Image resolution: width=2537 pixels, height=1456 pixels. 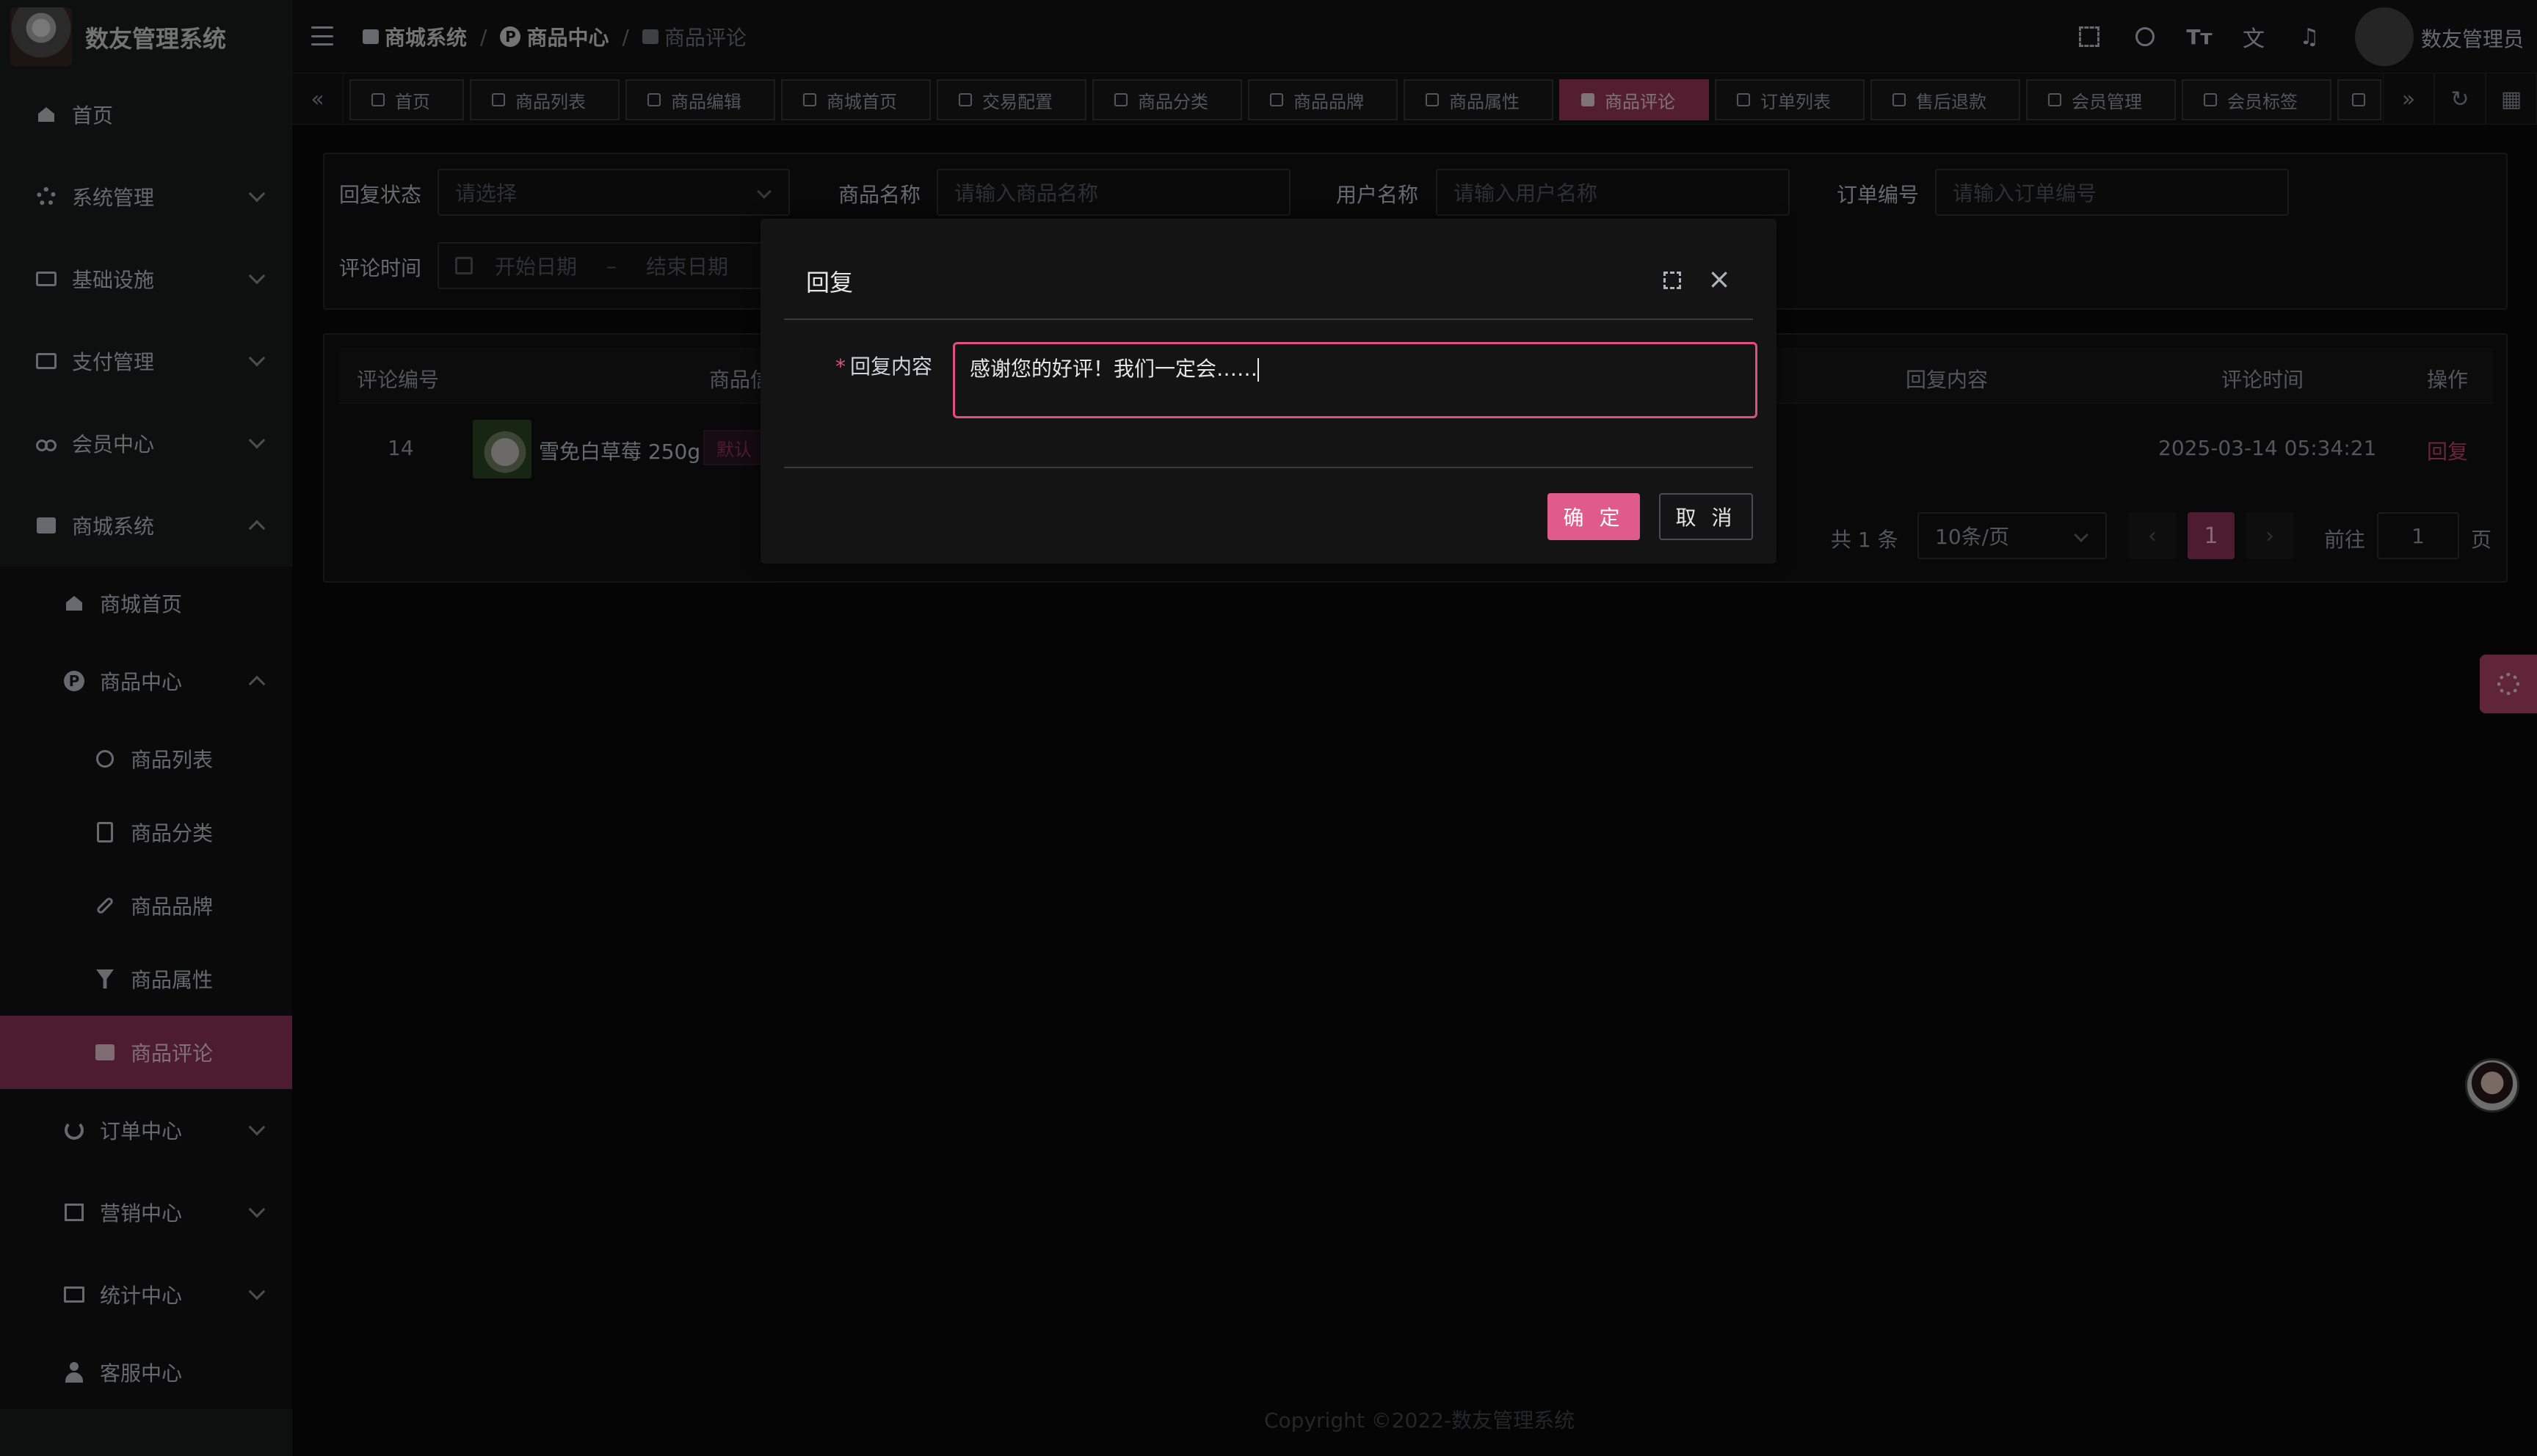 What do you see at coordinates (891, 366) in the screenshot?
I see `field-label-text: 回复内容` at bounding box center [891, 366].